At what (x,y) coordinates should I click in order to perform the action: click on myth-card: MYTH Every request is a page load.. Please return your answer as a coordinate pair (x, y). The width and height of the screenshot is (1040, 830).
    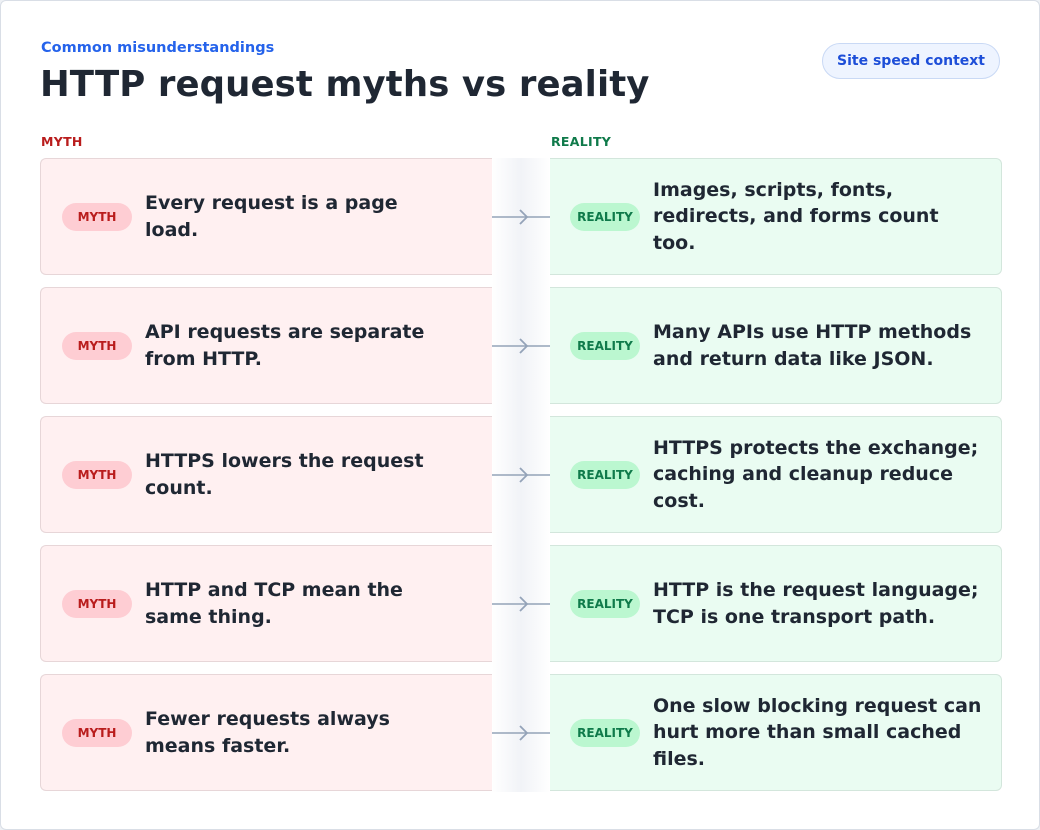
    Looking at the image, I should click on (266, 216).